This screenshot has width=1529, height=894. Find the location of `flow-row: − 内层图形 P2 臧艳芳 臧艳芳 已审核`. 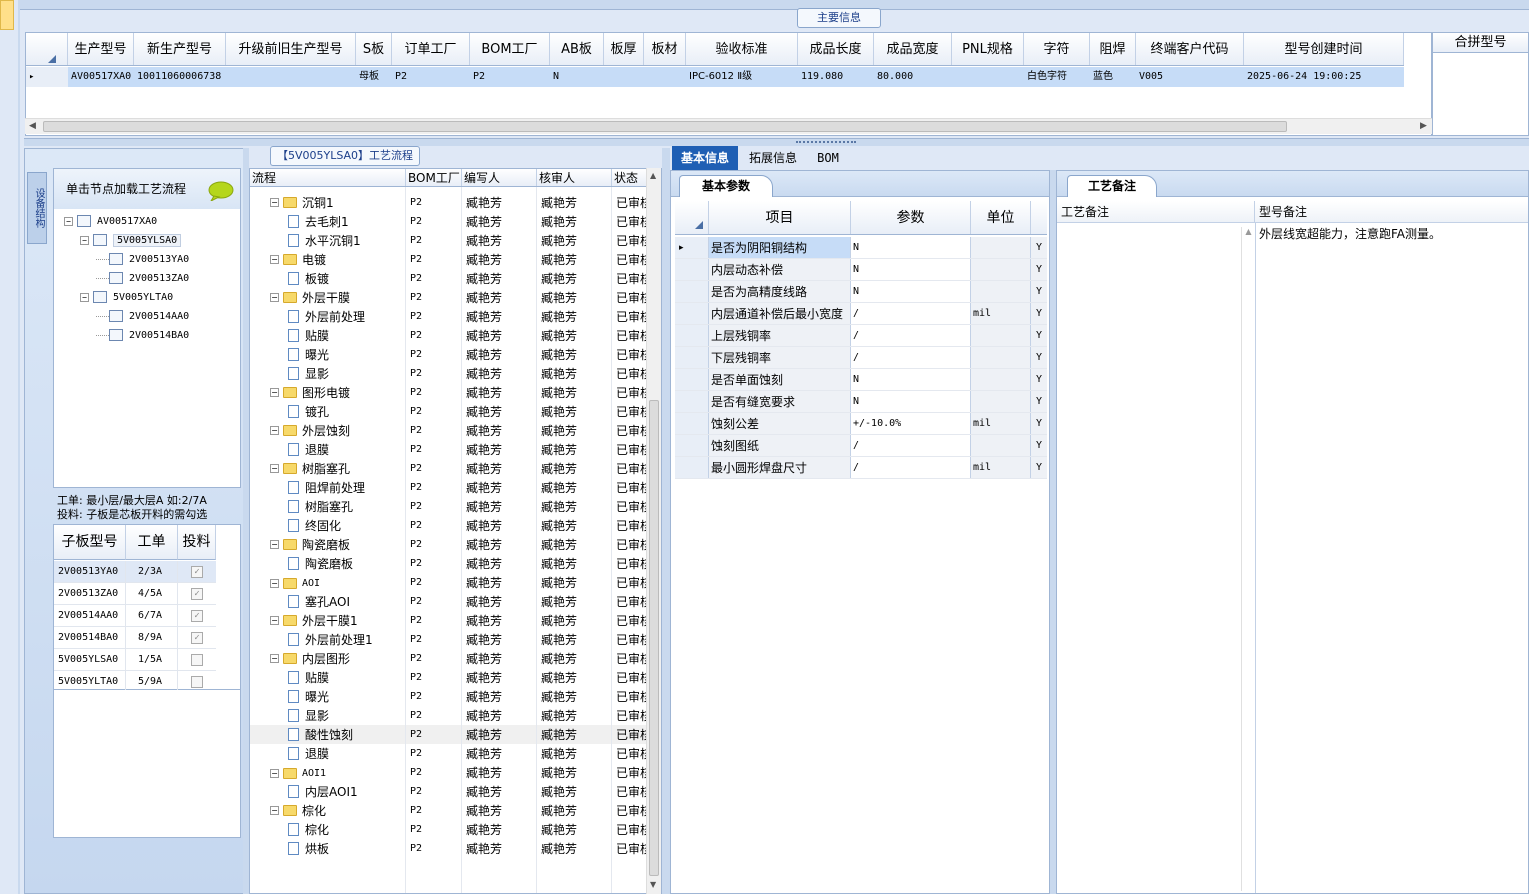

flow-row: − 内层图形 P2 臧艳芳 臧艳芳 已审核 is located at coordinates (450, 658).